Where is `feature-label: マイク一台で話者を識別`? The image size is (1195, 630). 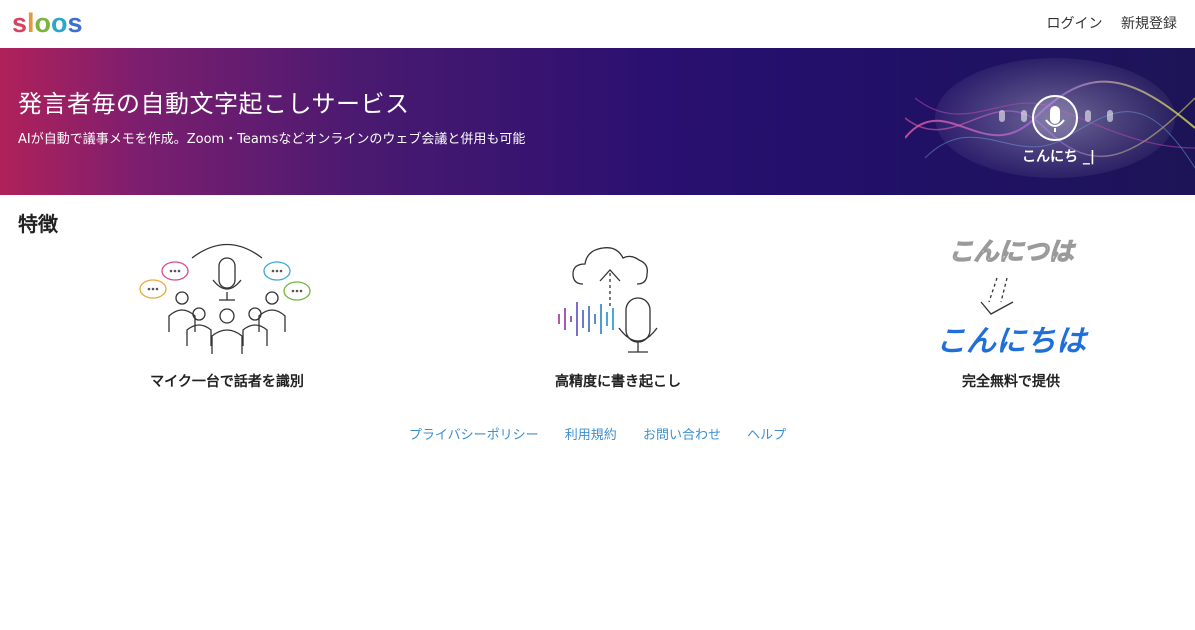
feature-label: マイク一台で話者を識別 is located at coordinates (227, 382).